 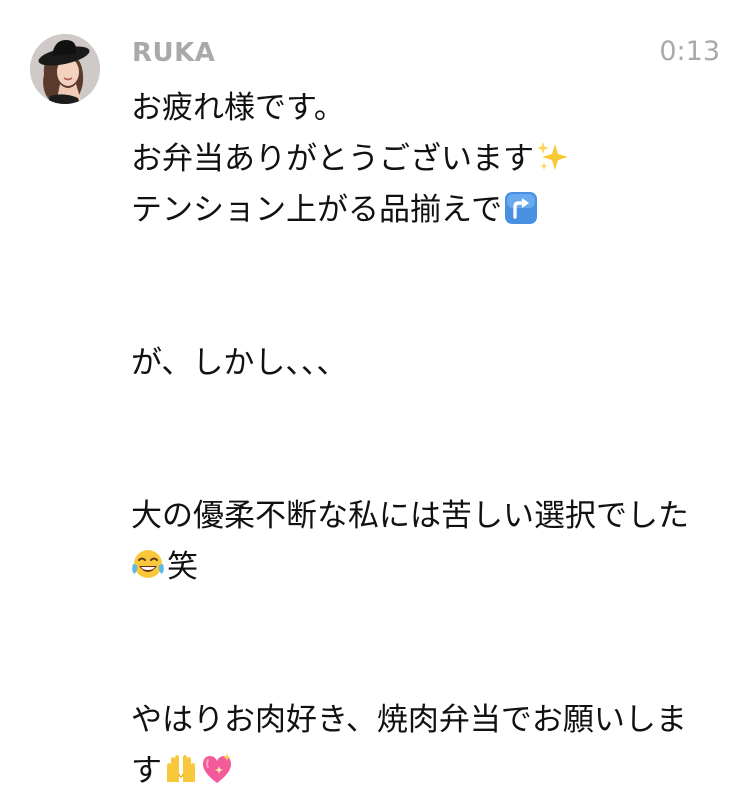 I want to click on message-line: お疲れ様です。, so click(x=238, y=108).